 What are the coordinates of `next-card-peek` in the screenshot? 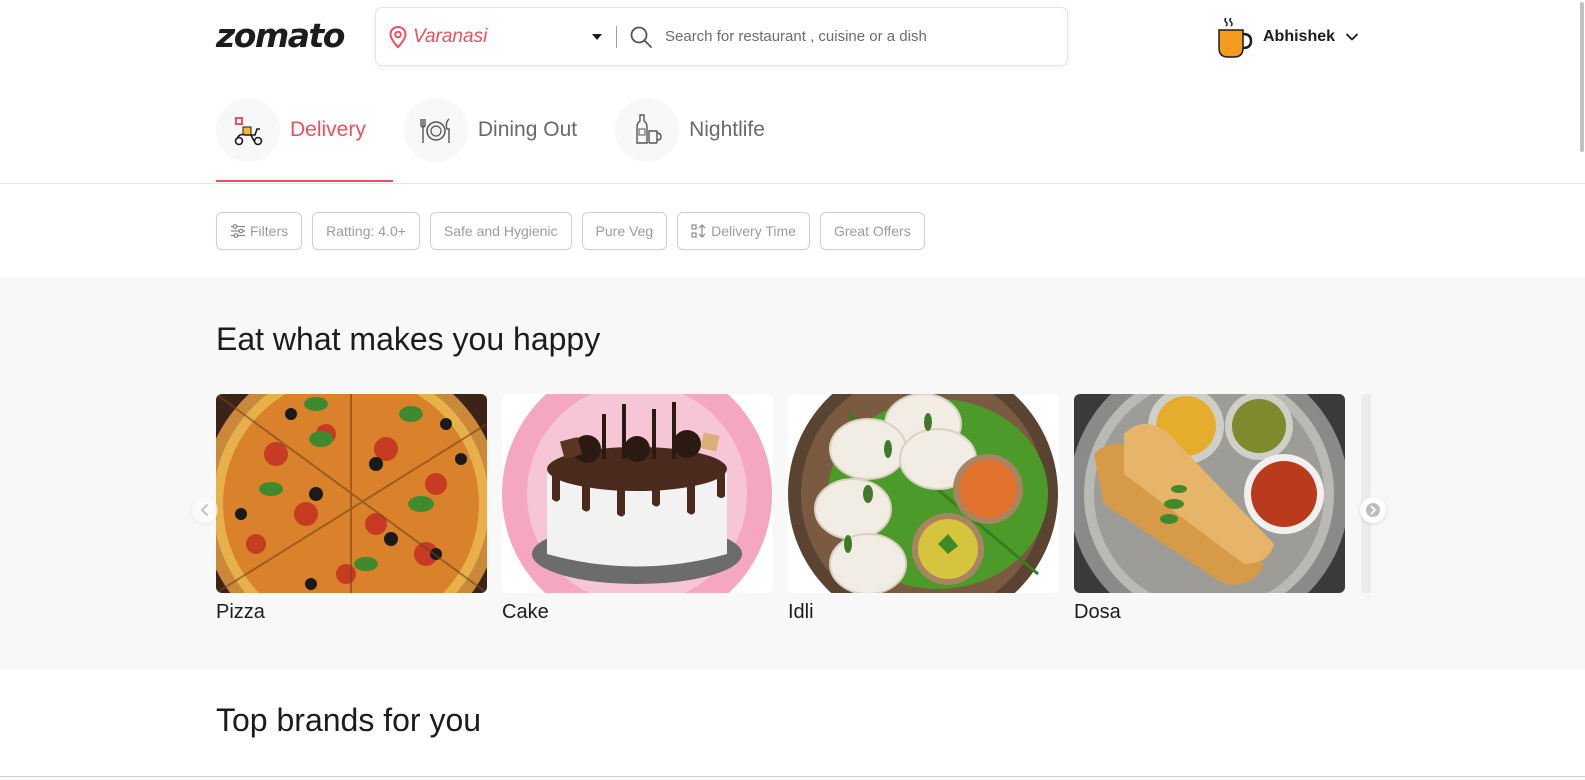 It's located at (1366, 493).